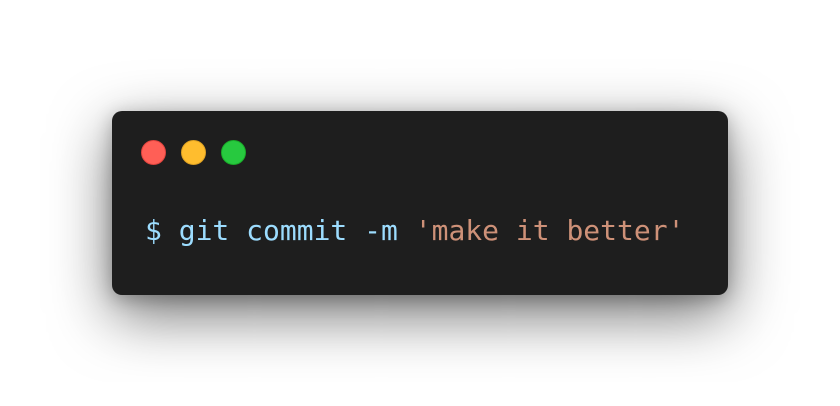 The width and height of the screenshot is (840, 406). I want to click on command-text: git commit -m, so click(288, 230).